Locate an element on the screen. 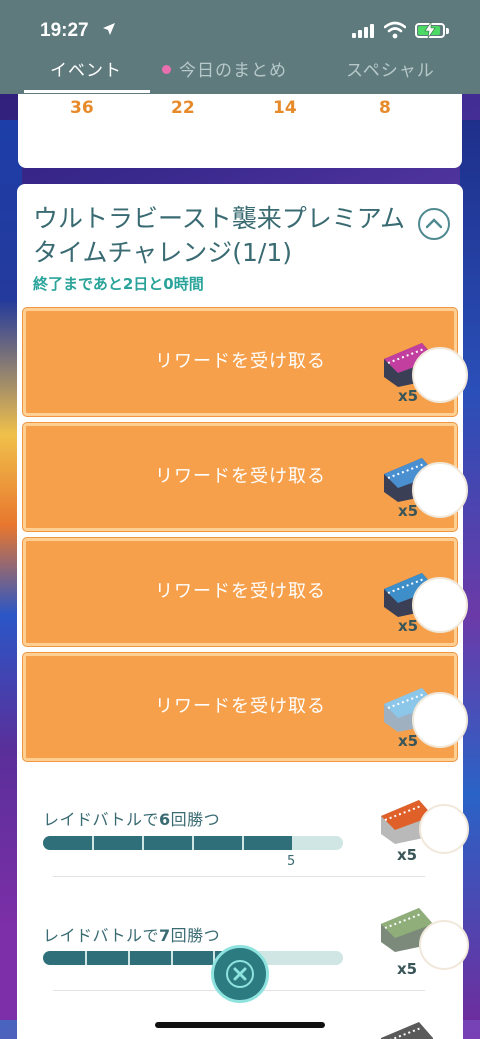 Image resolution: width=480 pixels, height=1039 pixels. home-indicator is located at coordinates (240, 1025).